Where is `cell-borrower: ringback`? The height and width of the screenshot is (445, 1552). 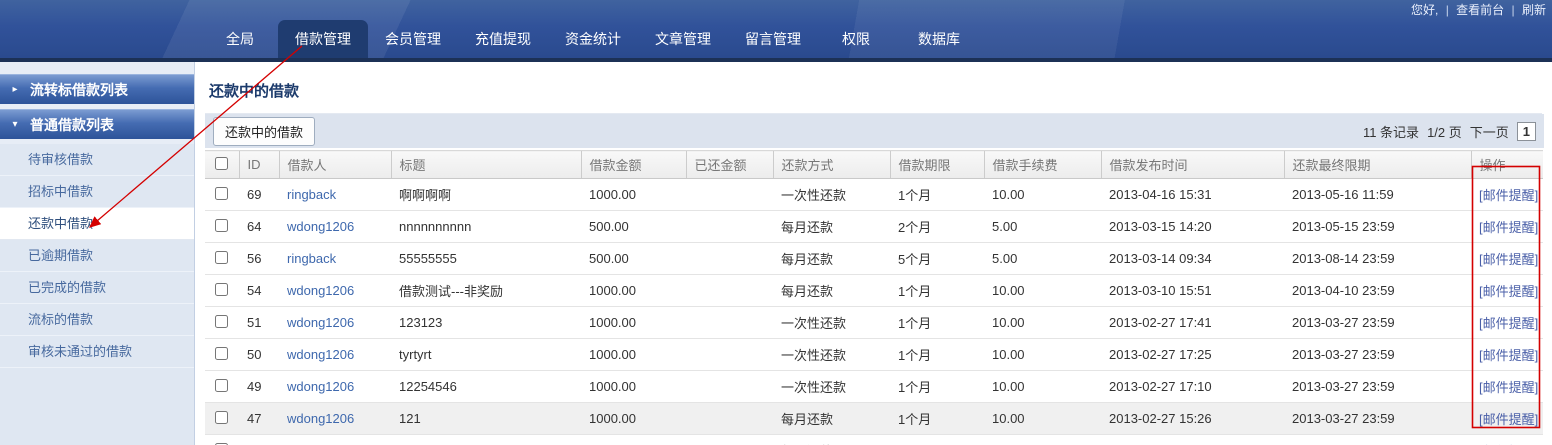 cell-borrower: ringback is located at coordinates (335, 194).